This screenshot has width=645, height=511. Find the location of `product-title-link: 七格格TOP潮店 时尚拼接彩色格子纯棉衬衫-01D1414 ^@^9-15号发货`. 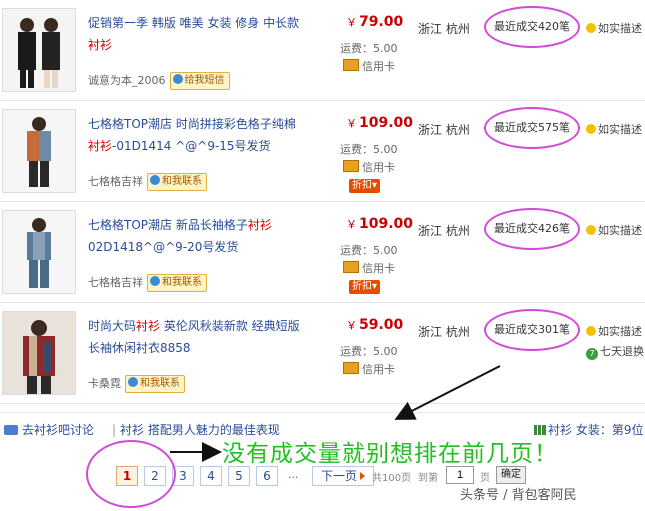

product-title-link: 七格格TOP潮店 时尚拼接彩色格子纯棉衬衫-01D1414 ^@^9-15号发货 is located at coordinates (197, 135).